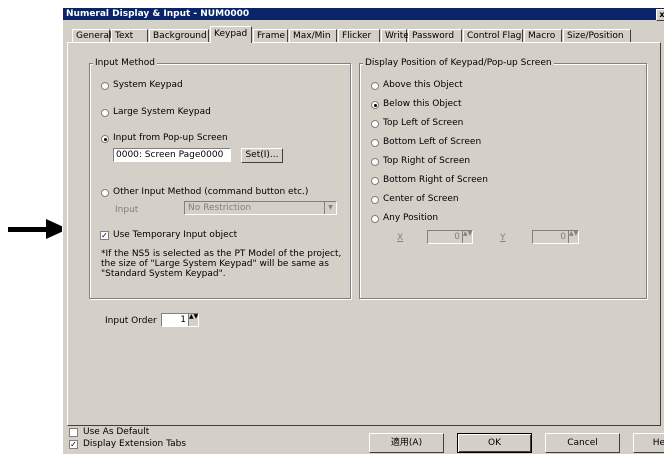 This screenshot has width=664, height=454. Describe the element at coordinates (211, 192) in the screenshot. I see `label-other-method: Other Input Method (command button etc.)` at that location.